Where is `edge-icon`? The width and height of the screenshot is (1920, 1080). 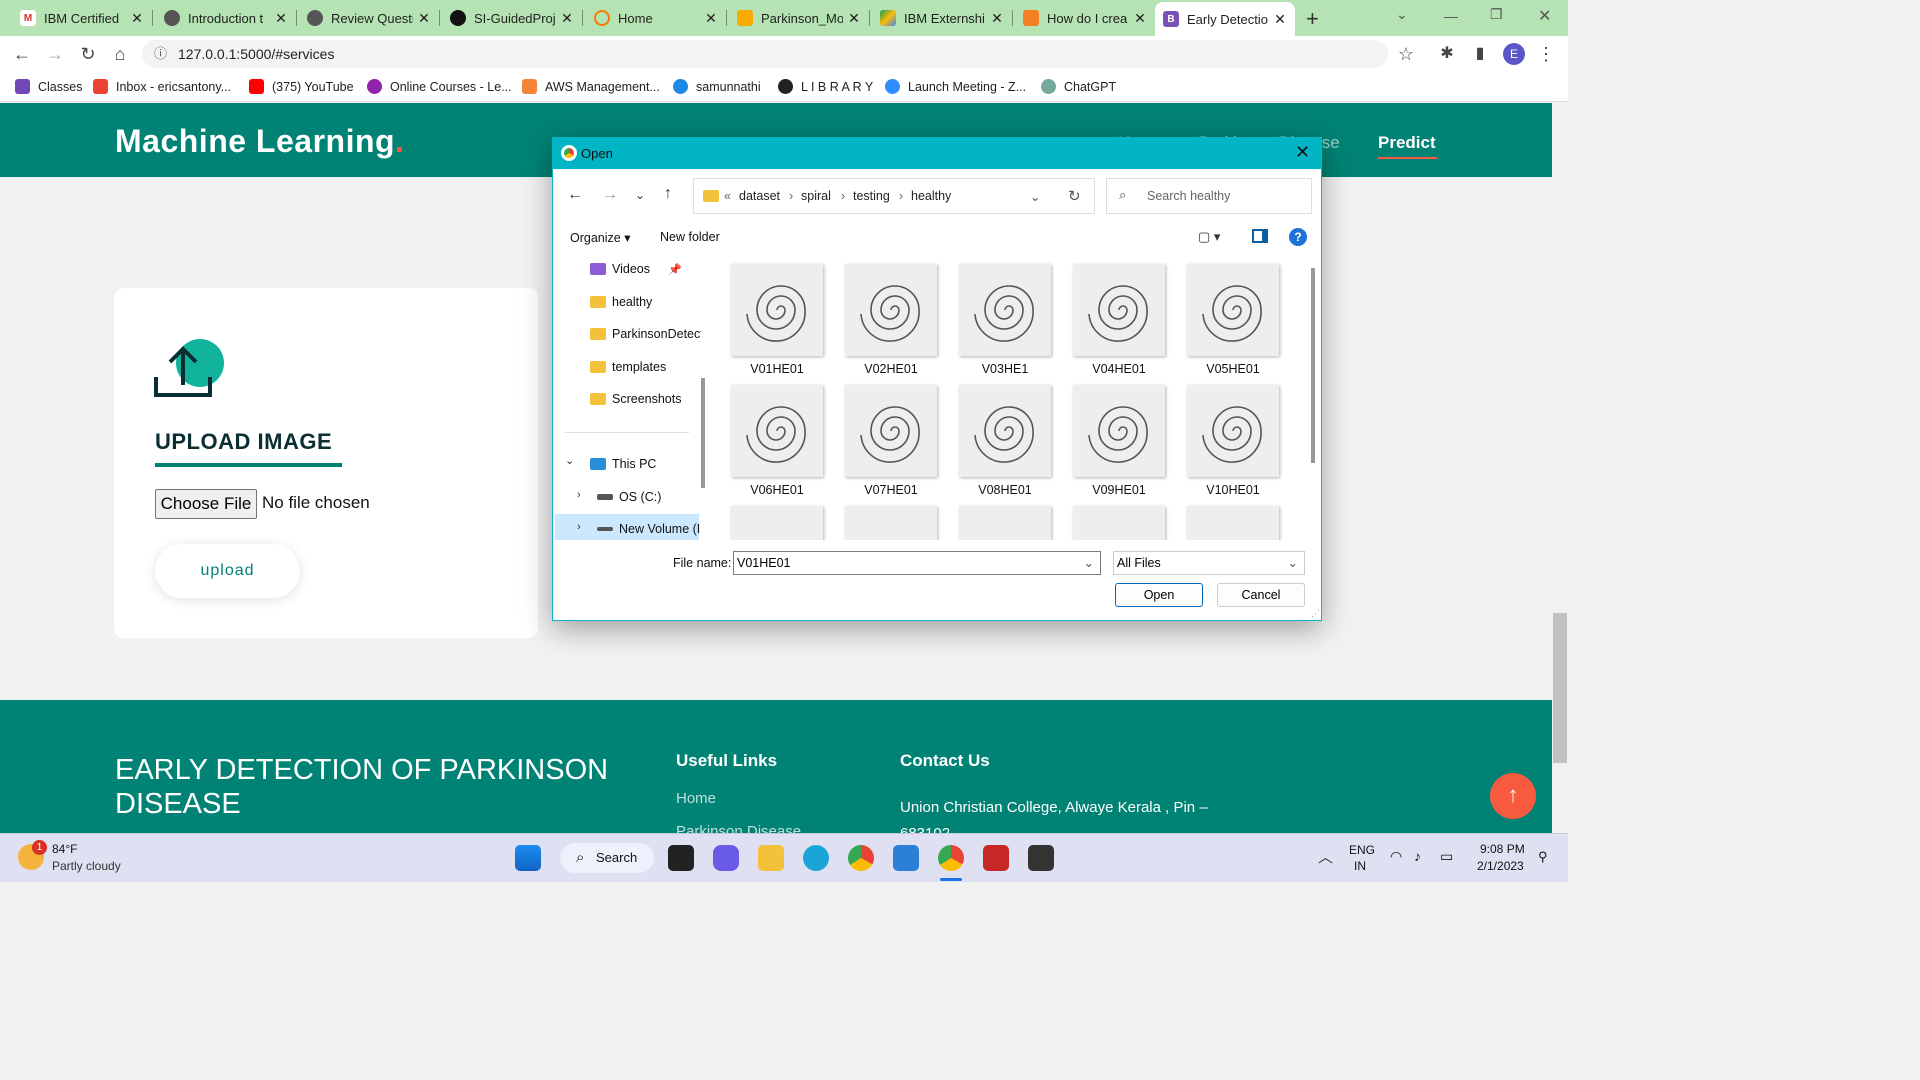
edge-icon is located at coordinates (816, 858).